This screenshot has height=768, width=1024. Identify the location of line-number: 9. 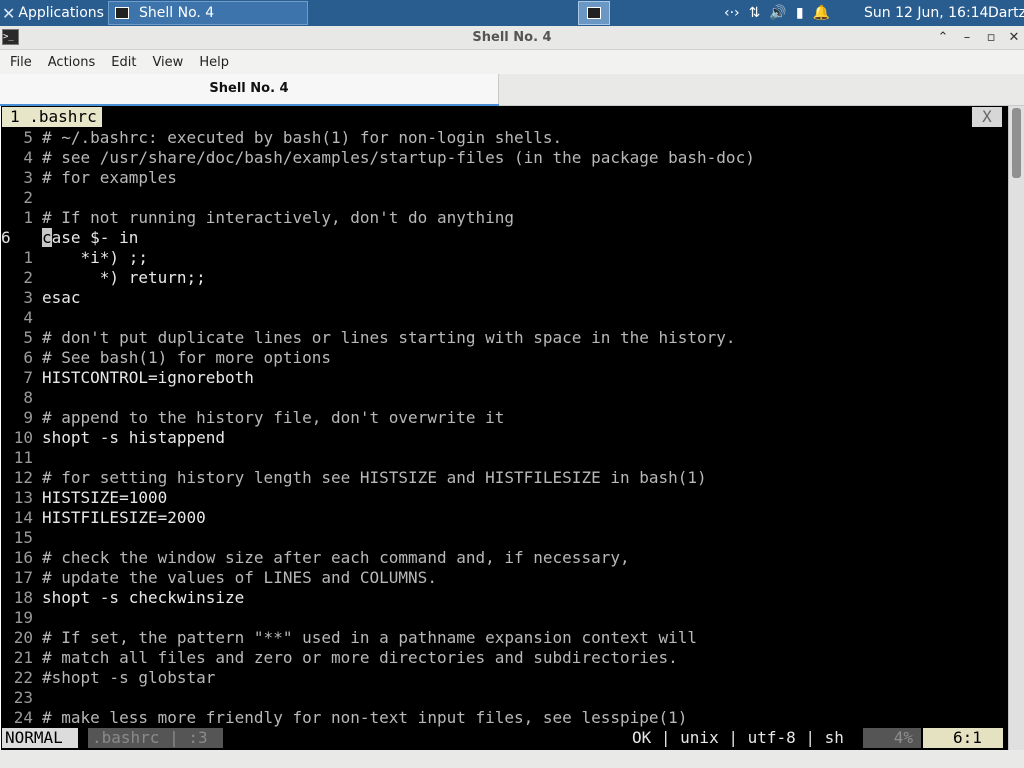
(28, 417).